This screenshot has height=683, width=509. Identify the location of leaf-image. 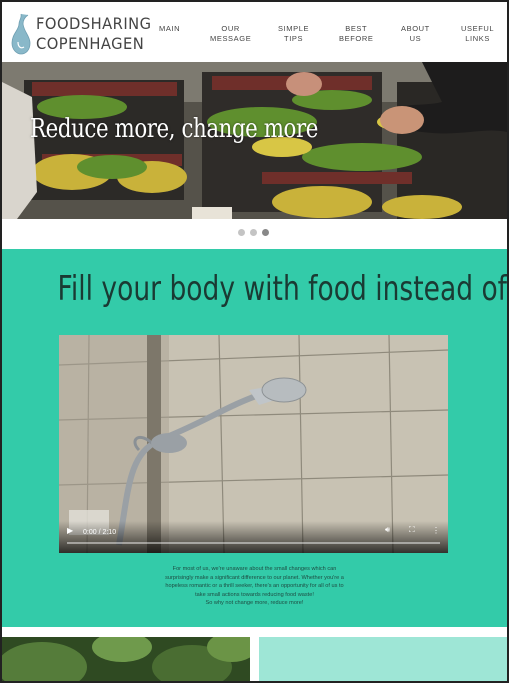
(126, 659).